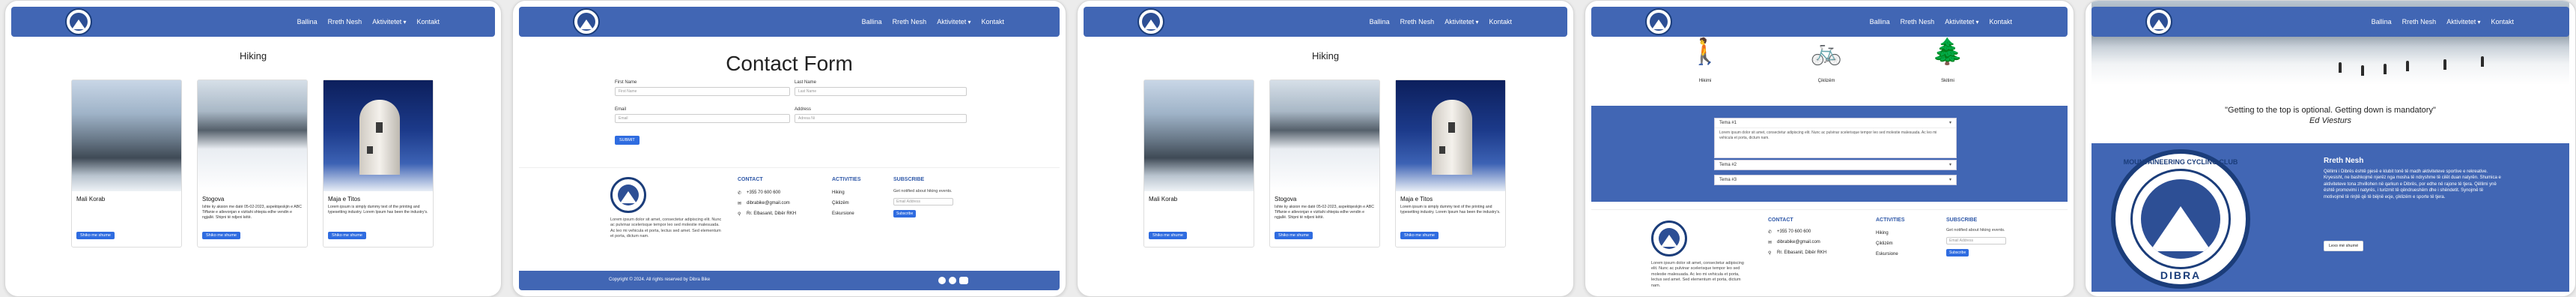 The width and height of the screenshot is (2576, 297). Describe the element at coordinates (1962, 220) in the screenshot. I see `footer-subscribe-heading: SUBSCRIBE` at that location.